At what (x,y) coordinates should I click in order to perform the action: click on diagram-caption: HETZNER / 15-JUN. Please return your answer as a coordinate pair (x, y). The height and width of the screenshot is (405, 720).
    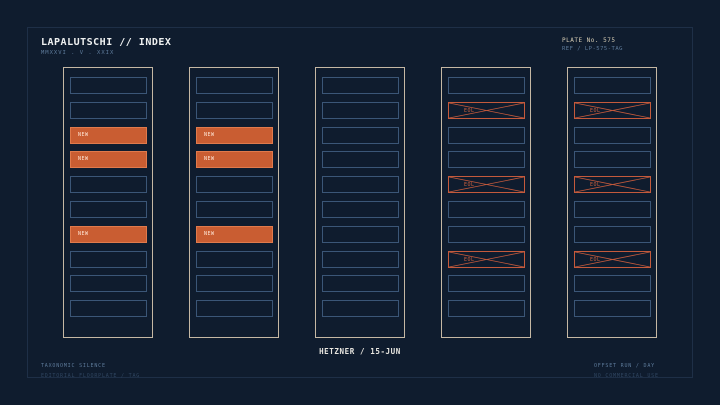
    Looking at the image, I should click on (360, 351).